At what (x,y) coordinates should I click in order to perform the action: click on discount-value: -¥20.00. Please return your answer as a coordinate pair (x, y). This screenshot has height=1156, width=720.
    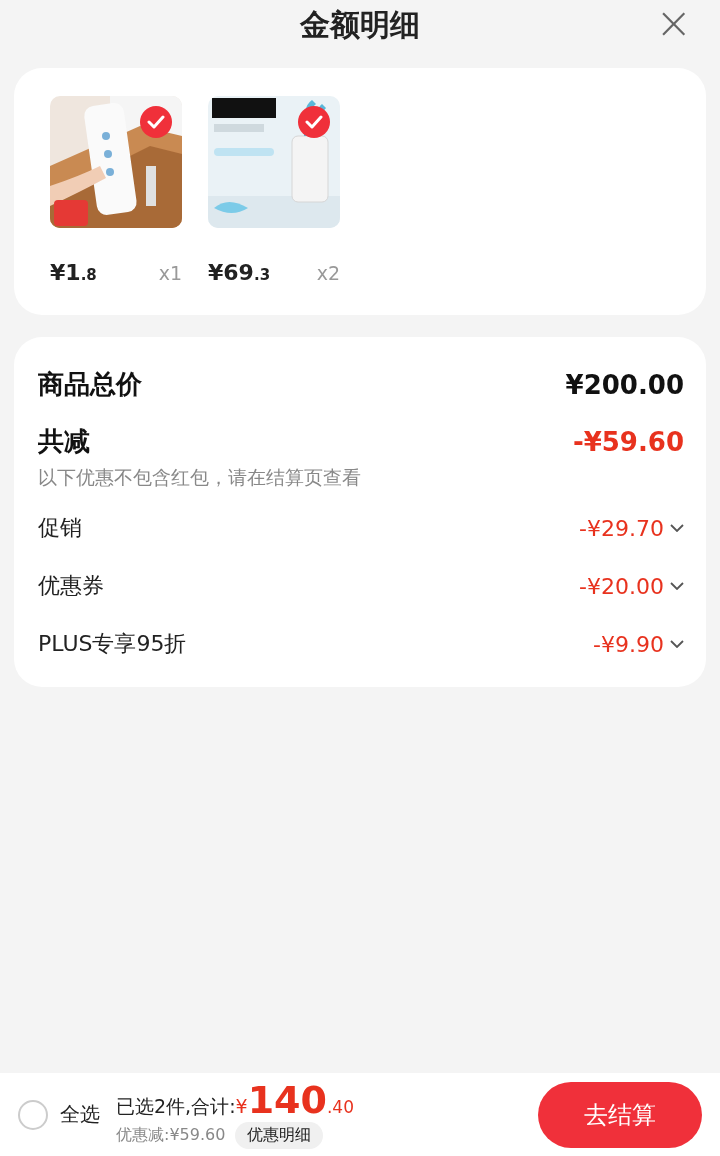
    Looking at the image, I should click on (631, 586).